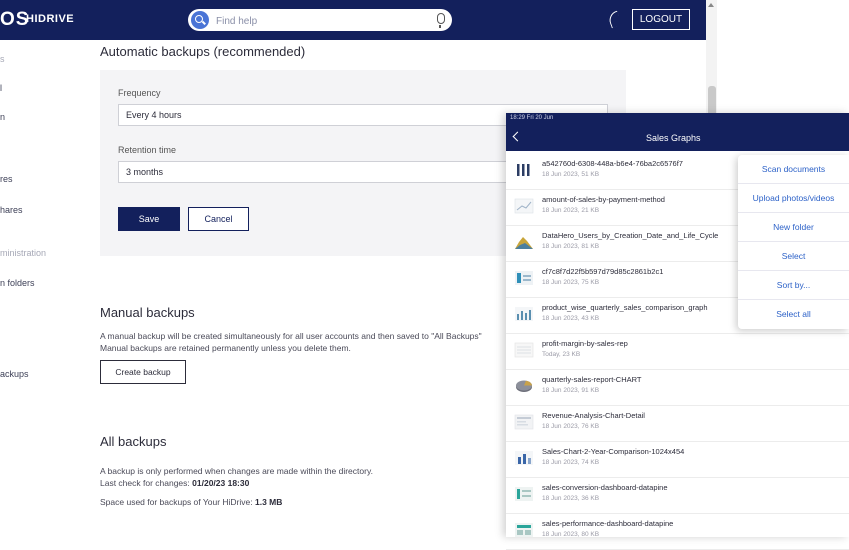 The width and height of the screenshot is (849, 550). I want to click on sidebar-item-fragment: s, so click(2, 59).